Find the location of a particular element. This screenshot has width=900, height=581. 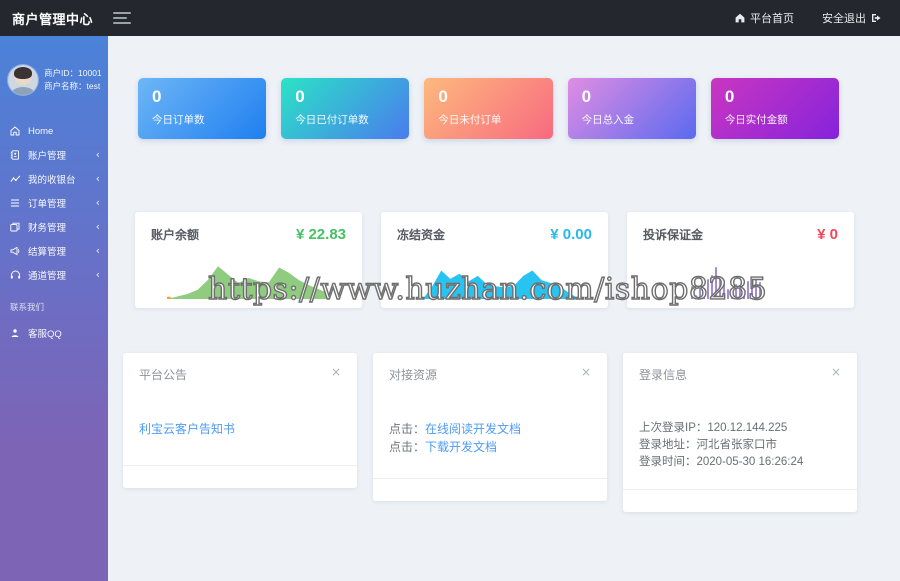

login-location: 登录地址：河北省张家口市 is located at coordinates (708, 445).